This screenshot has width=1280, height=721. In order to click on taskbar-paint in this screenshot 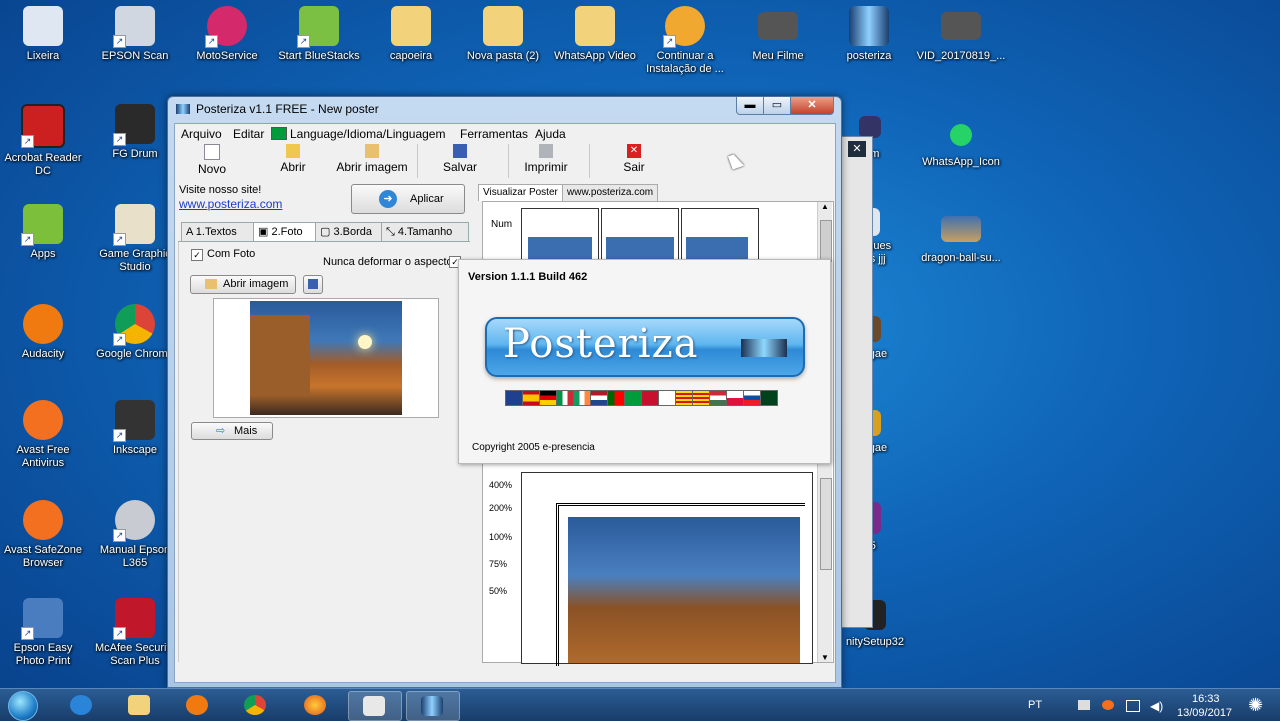, I will do `click(375, 706)`.